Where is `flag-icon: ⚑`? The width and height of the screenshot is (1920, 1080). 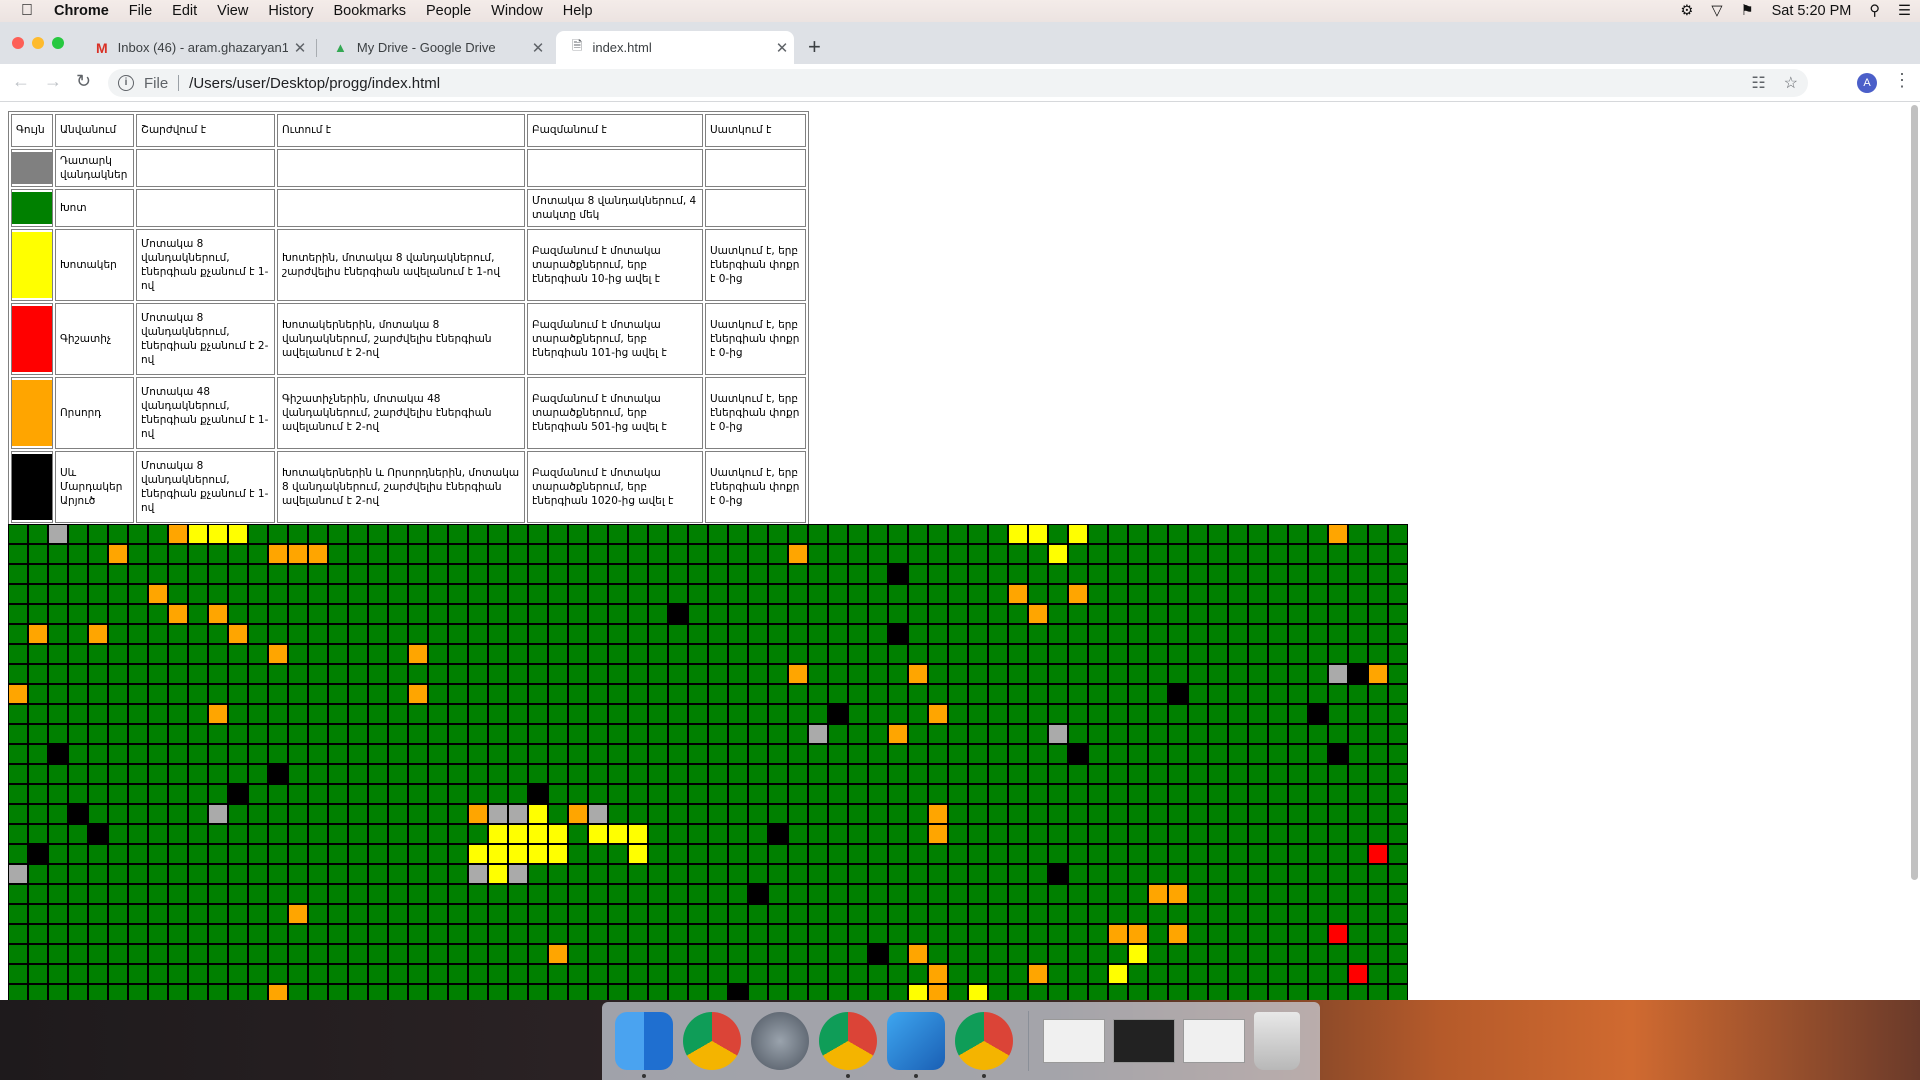 flag-icon: ⚑ is located at coordinates (1747, 11).